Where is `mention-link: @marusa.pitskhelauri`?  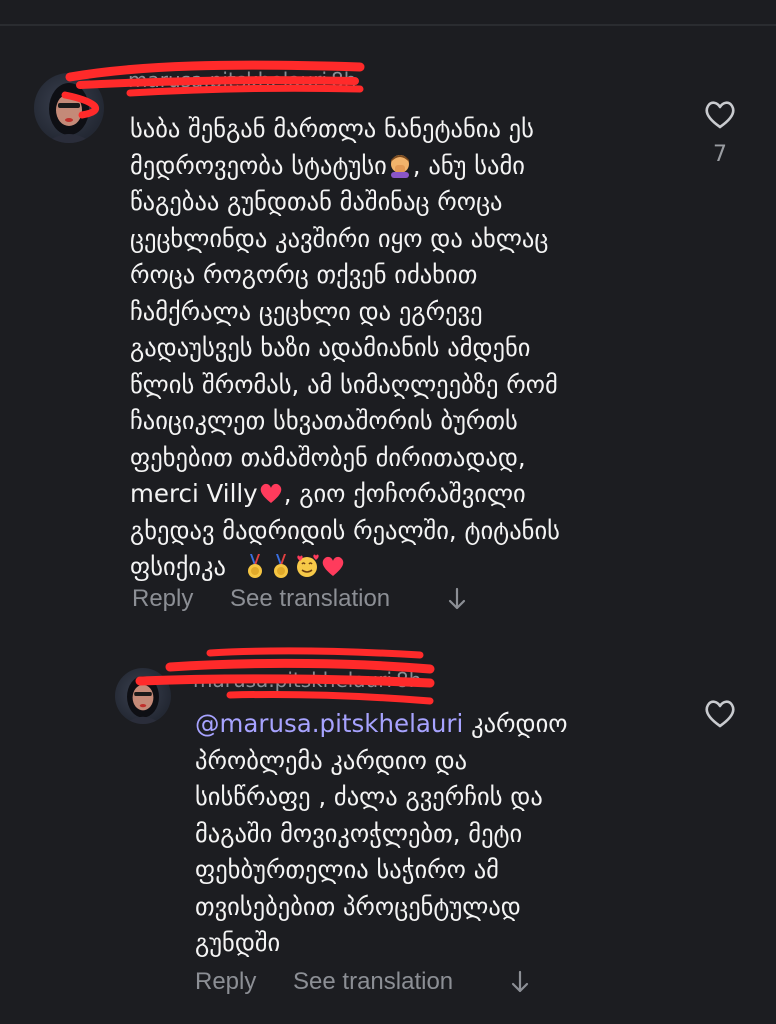
mention-link: @marusa.pitskhelauri is located at coordinates (329, 723).